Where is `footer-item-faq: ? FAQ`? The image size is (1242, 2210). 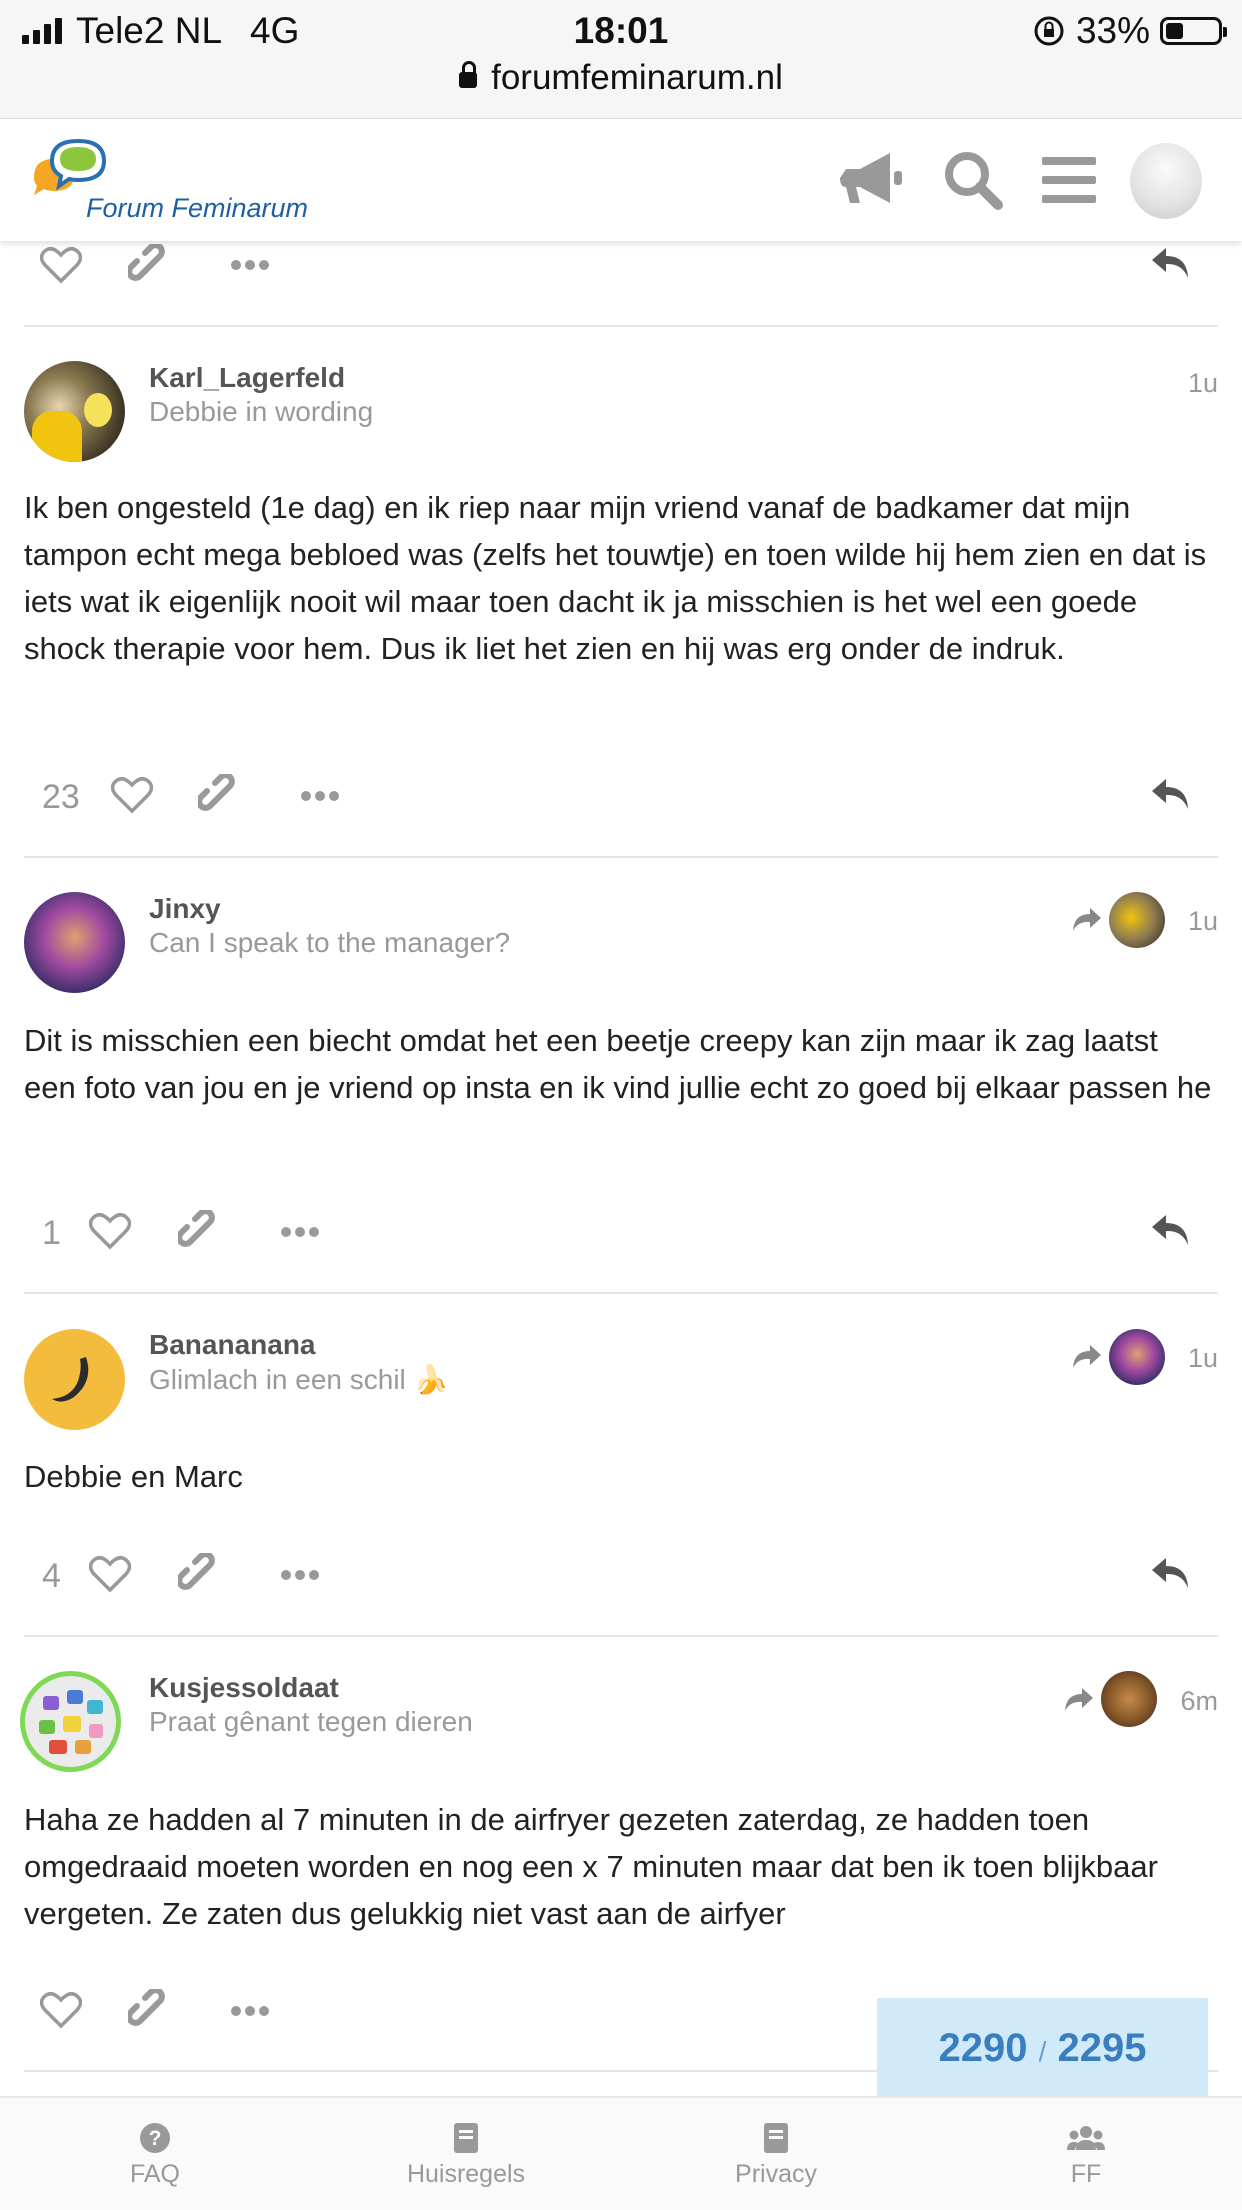 footer-item-faq: ? FAQ is located at coordinates (155, 2155).